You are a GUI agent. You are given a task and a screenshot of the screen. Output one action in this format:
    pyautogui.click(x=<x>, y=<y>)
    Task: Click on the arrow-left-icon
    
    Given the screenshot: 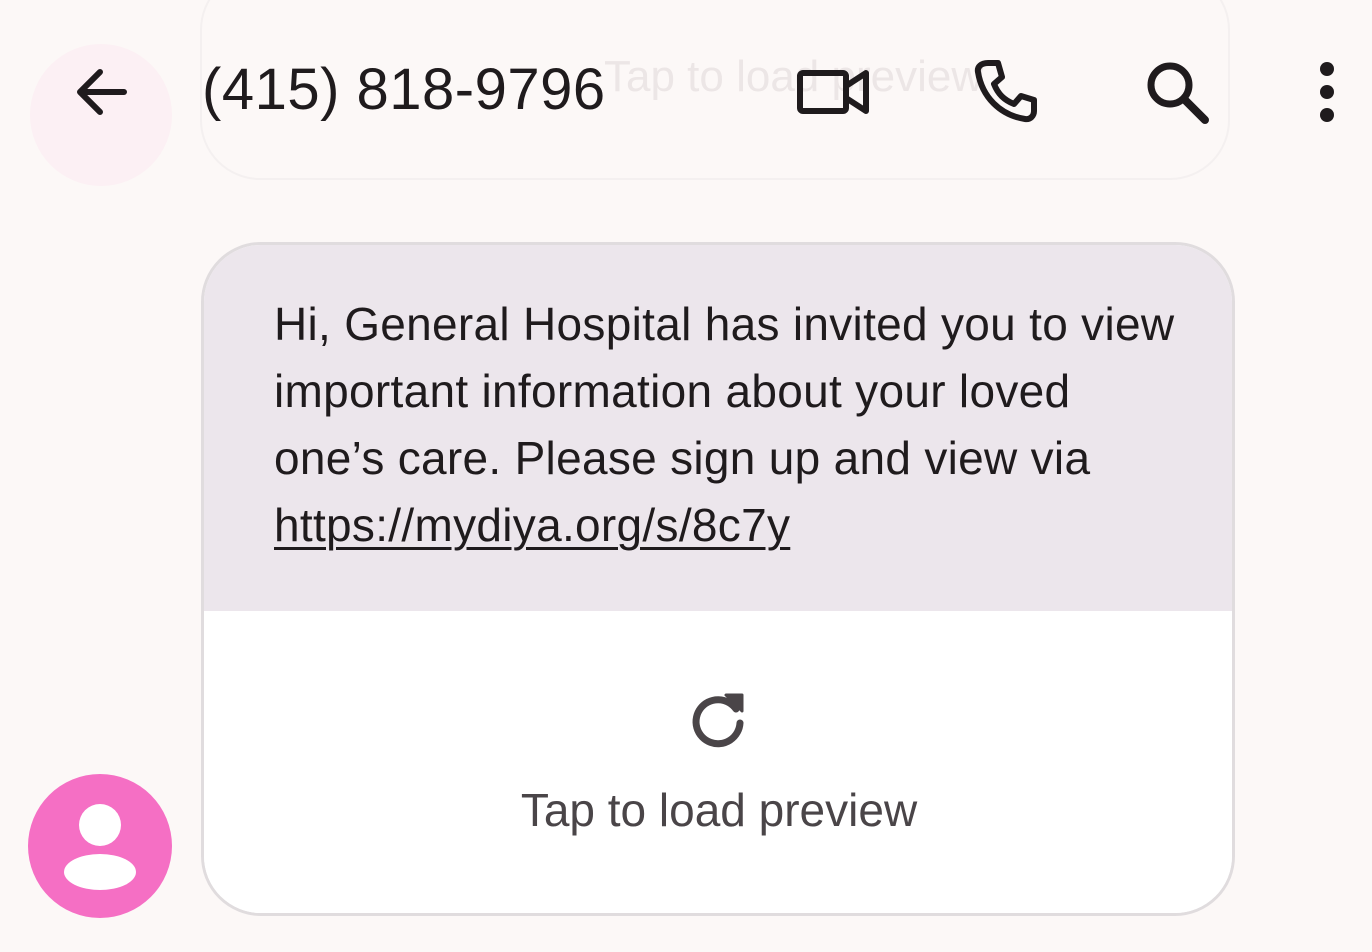 What is the action you would take?
    pyautogui.click(x=102, y=92)
    